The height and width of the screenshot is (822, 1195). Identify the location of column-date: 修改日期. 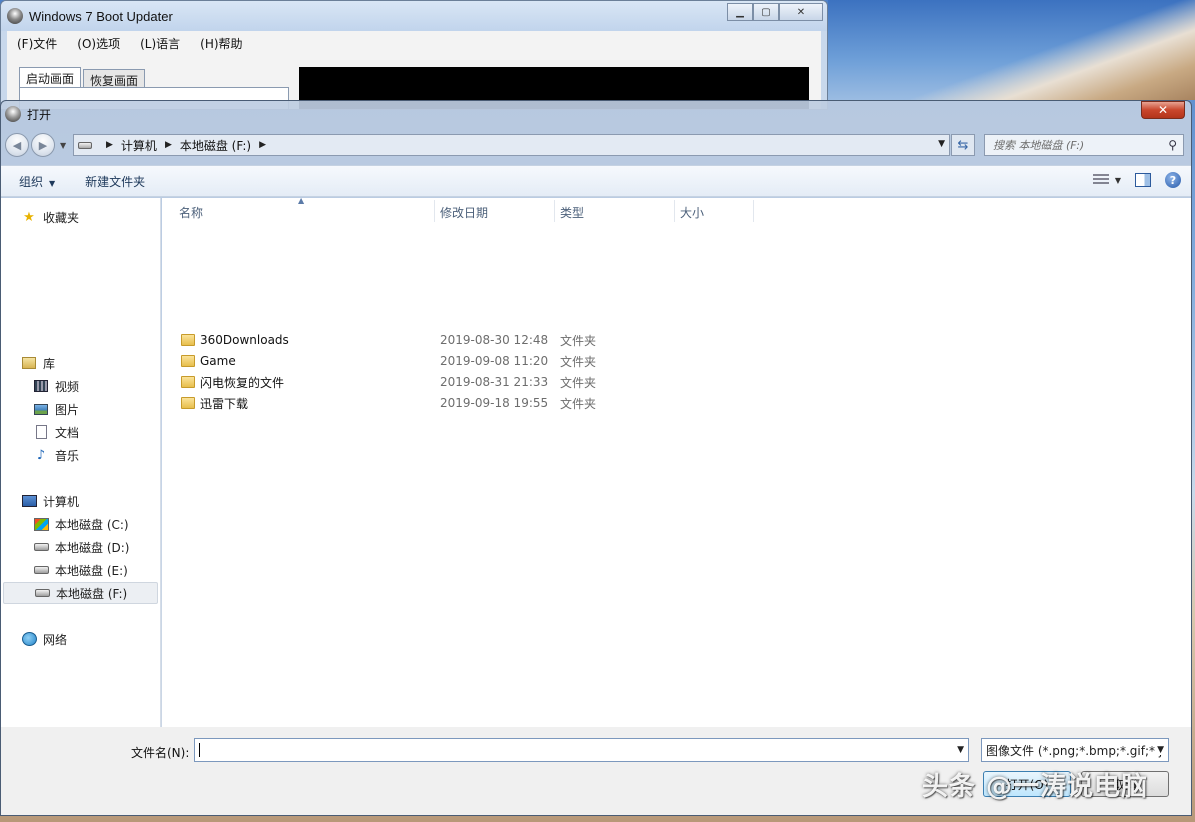
(464, 212).